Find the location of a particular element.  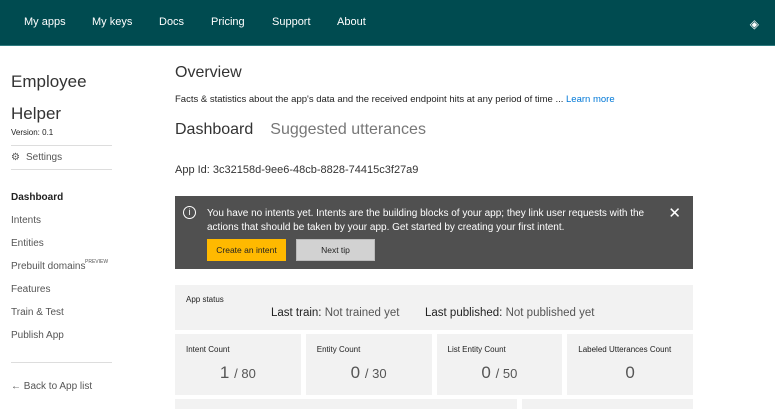

last-train-value: Not trained yet is located at coordinates (362, 313).